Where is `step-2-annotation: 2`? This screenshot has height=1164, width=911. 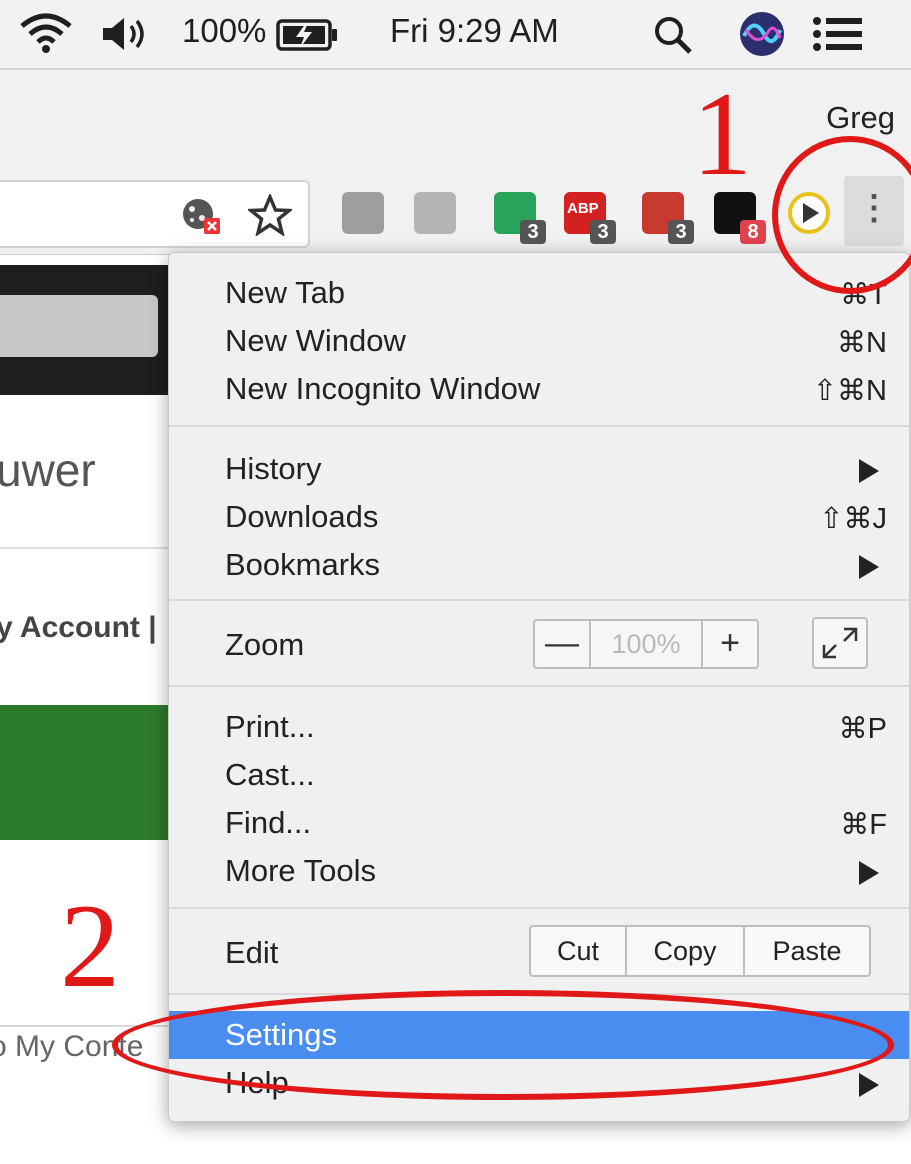
step-2-annotation: 2 is located at coordinates (90, 945).